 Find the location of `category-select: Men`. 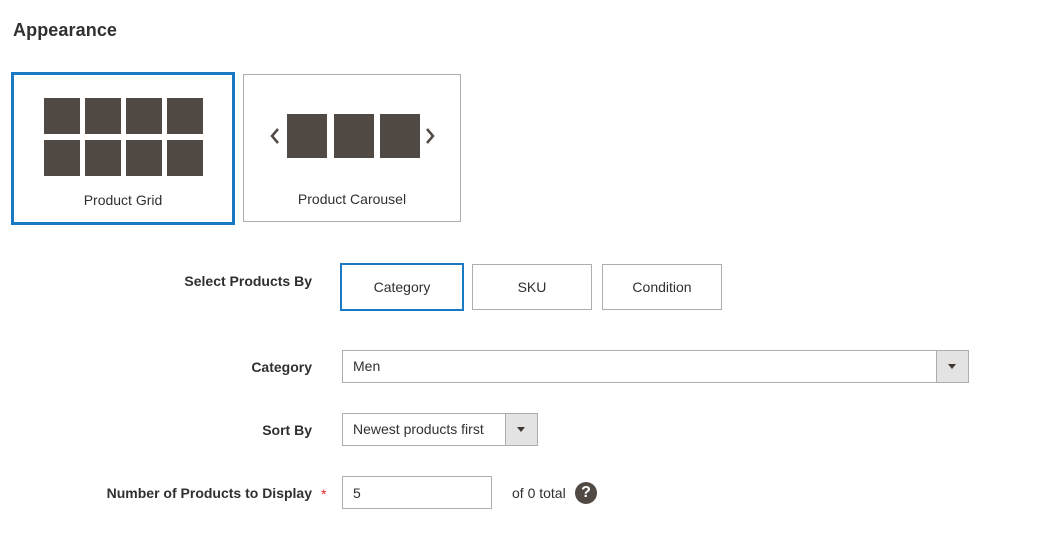

category-select: Men is located at coordinates (655, 366).